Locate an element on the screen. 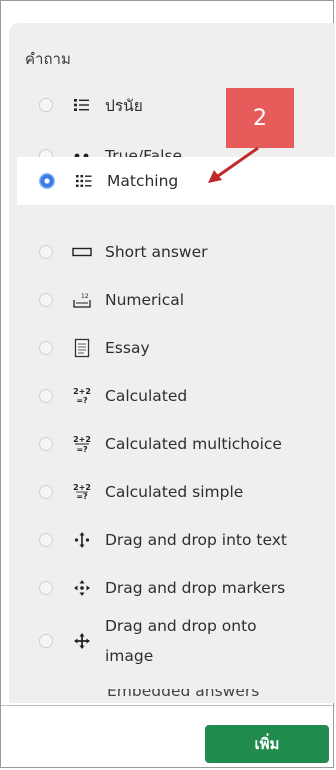  document-icon is located at coordinates (82, 348).